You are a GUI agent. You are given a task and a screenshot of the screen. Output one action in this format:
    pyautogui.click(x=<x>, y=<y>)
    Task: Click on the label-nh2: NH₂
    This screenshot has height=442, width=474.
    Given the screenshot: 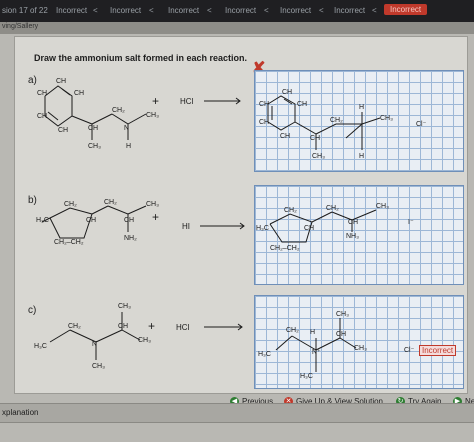 What is the action you would take?
    pyautogui.click(x=130, y=238)
    